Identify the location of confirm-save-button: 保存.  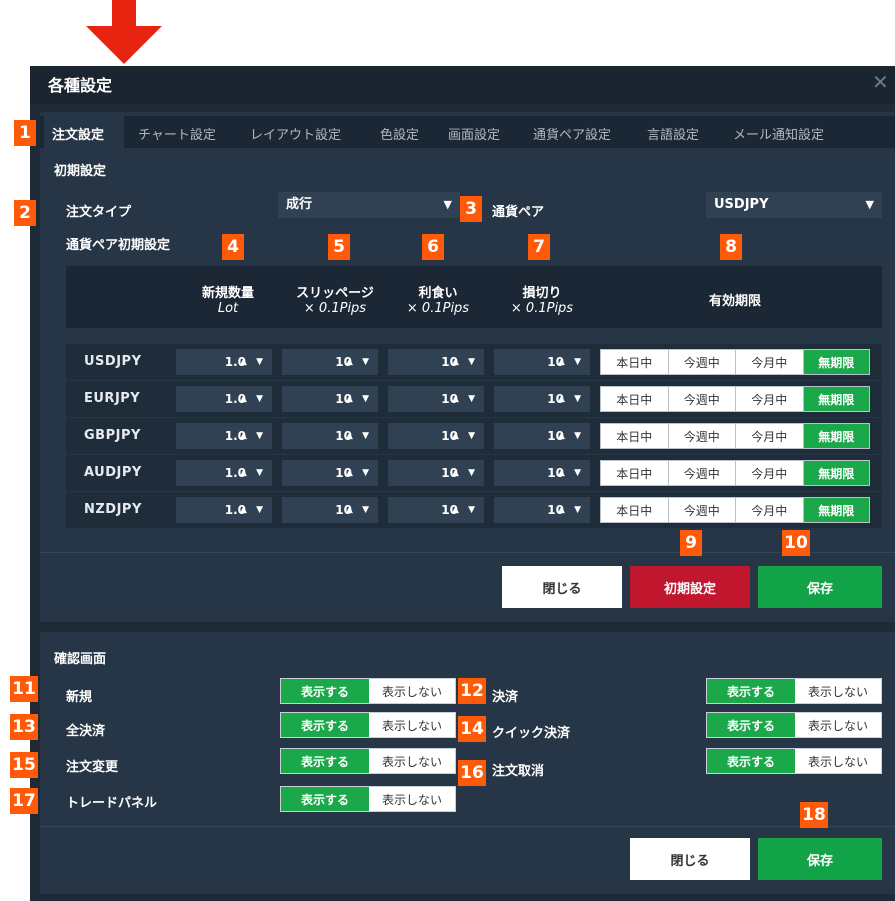
(820, 859).